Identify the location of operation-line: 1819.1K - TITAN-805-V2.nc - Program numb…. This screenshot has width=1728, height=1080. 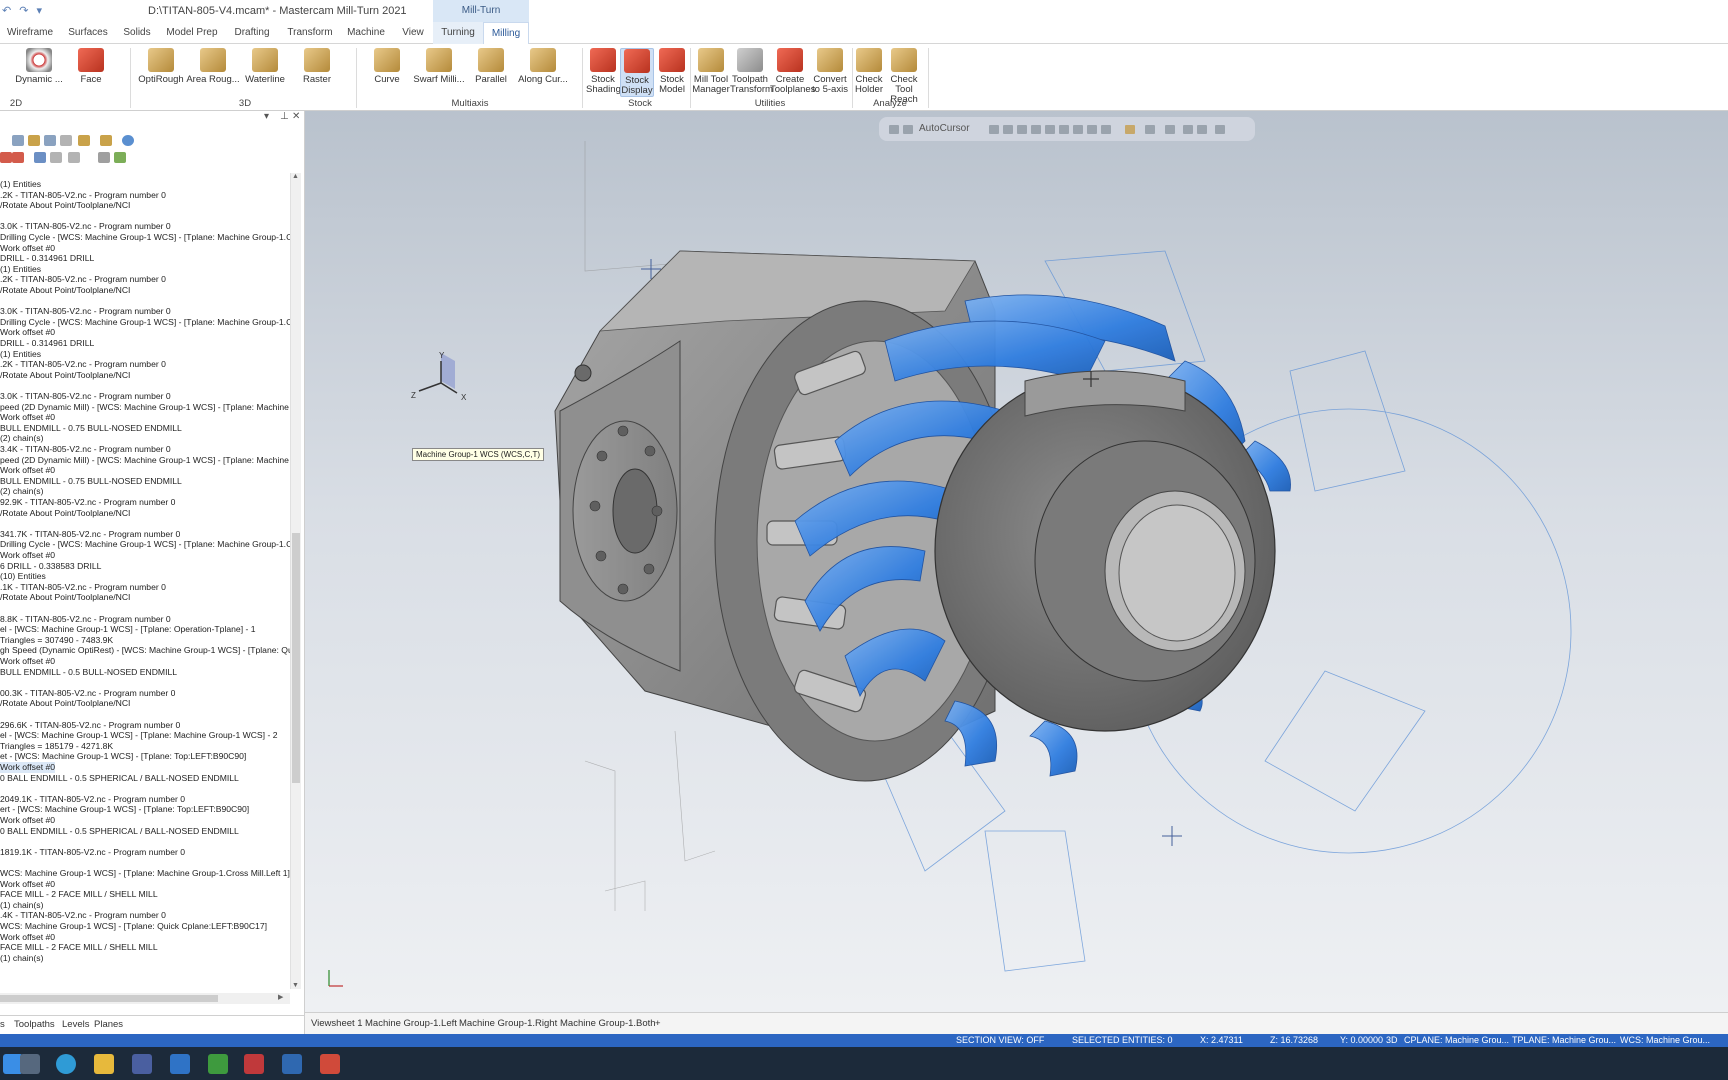
(92, 852).